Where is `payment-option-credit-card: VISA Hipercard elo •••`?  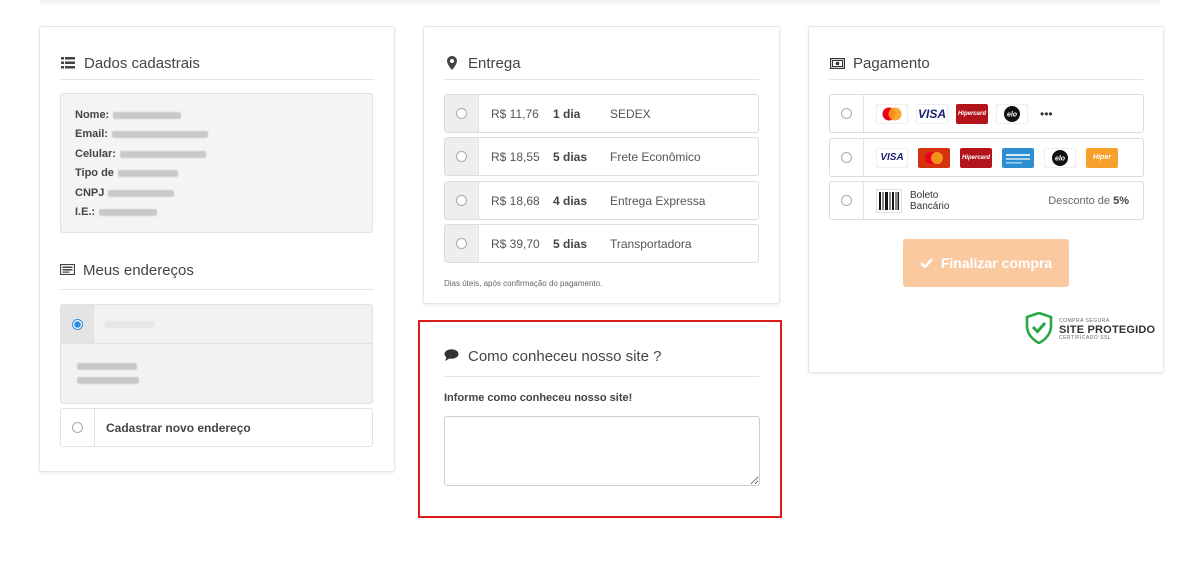
payment-option-credit-card: VISA Hipercard elo ••• is located at coordinates (986, 113).